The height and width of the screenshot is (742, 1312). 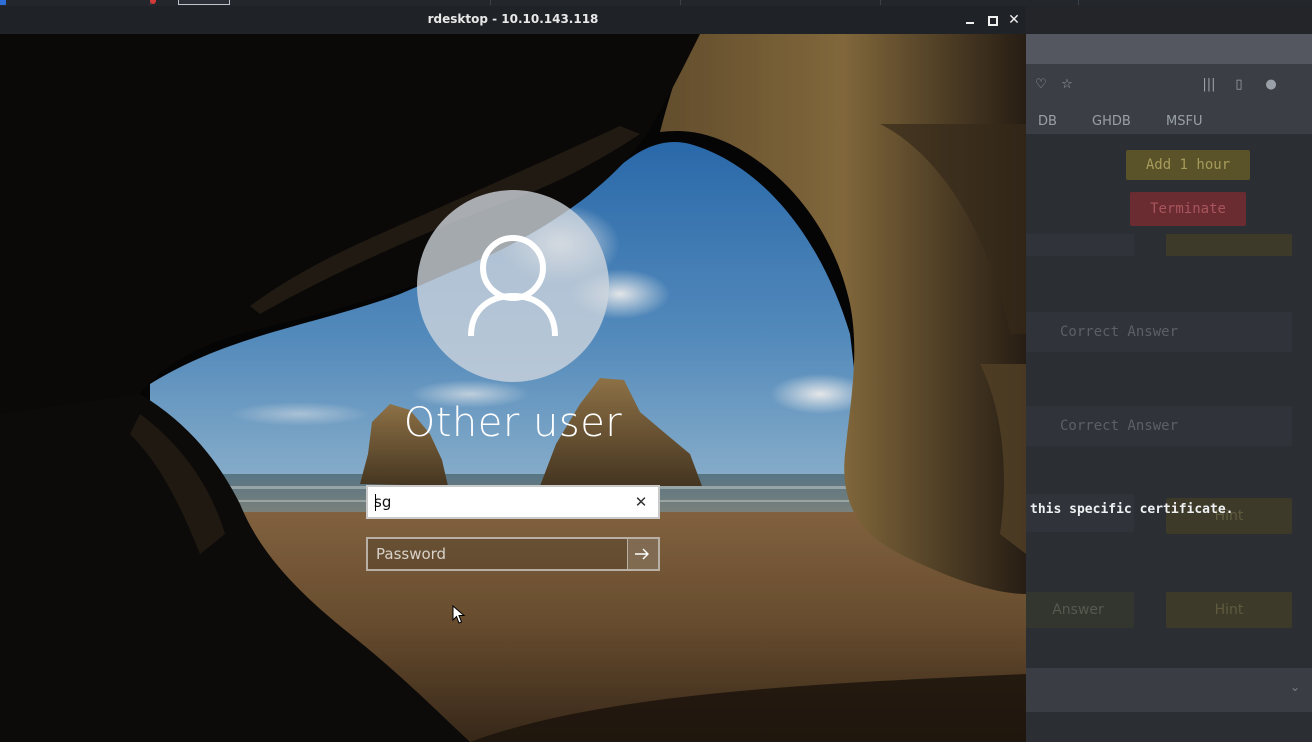 What do you see at coordinates (375, 502) in the screenshot?
I see `text-caret` at bounding box center [375, 502].